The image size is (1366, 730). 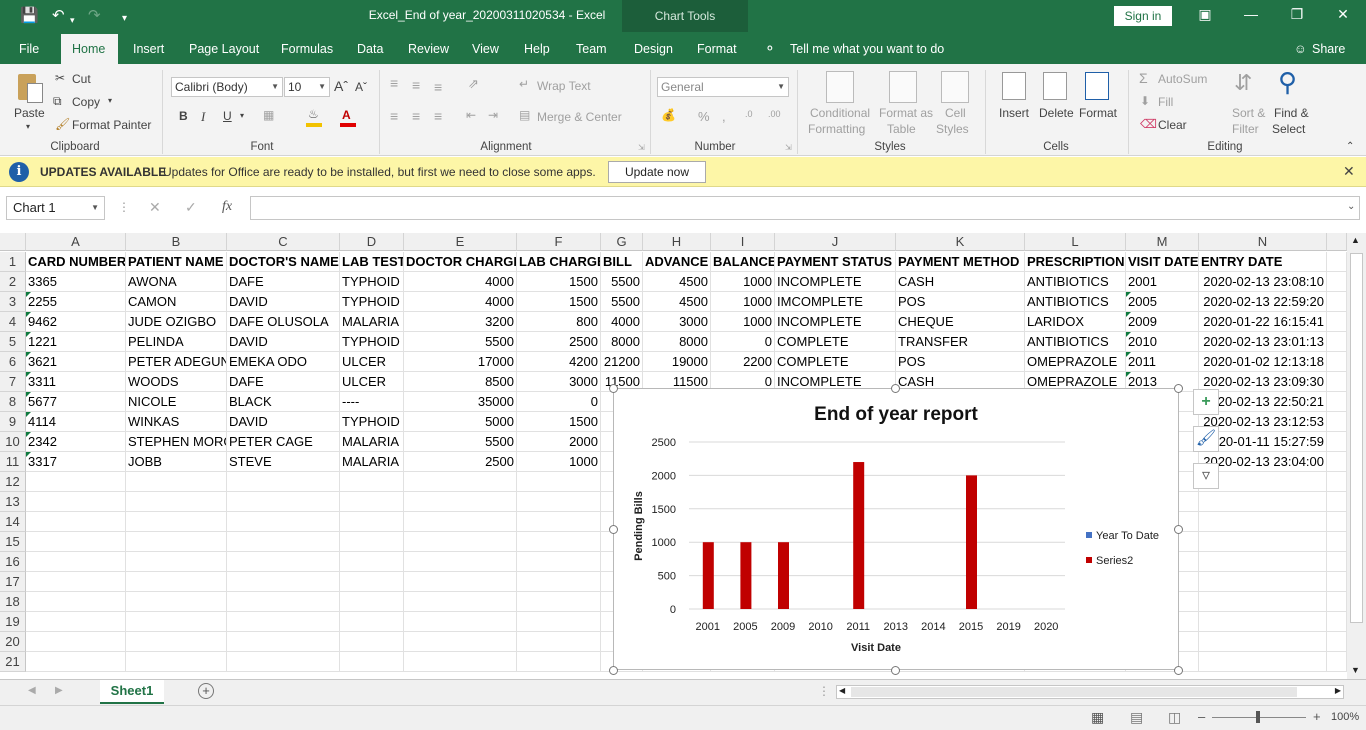 What do you see at coordinates (622, 242) in the screenshot?
I see `column-header-g: G` at bounding box center [622, 242].